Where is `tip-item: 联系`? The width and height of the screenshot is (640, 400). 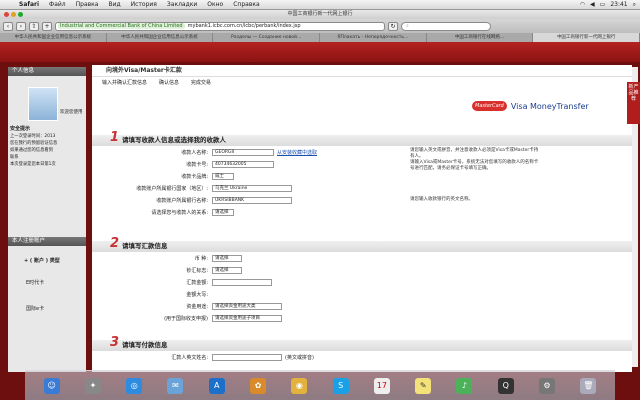 tip-item: 联系 is located at coordinates (14, 157).